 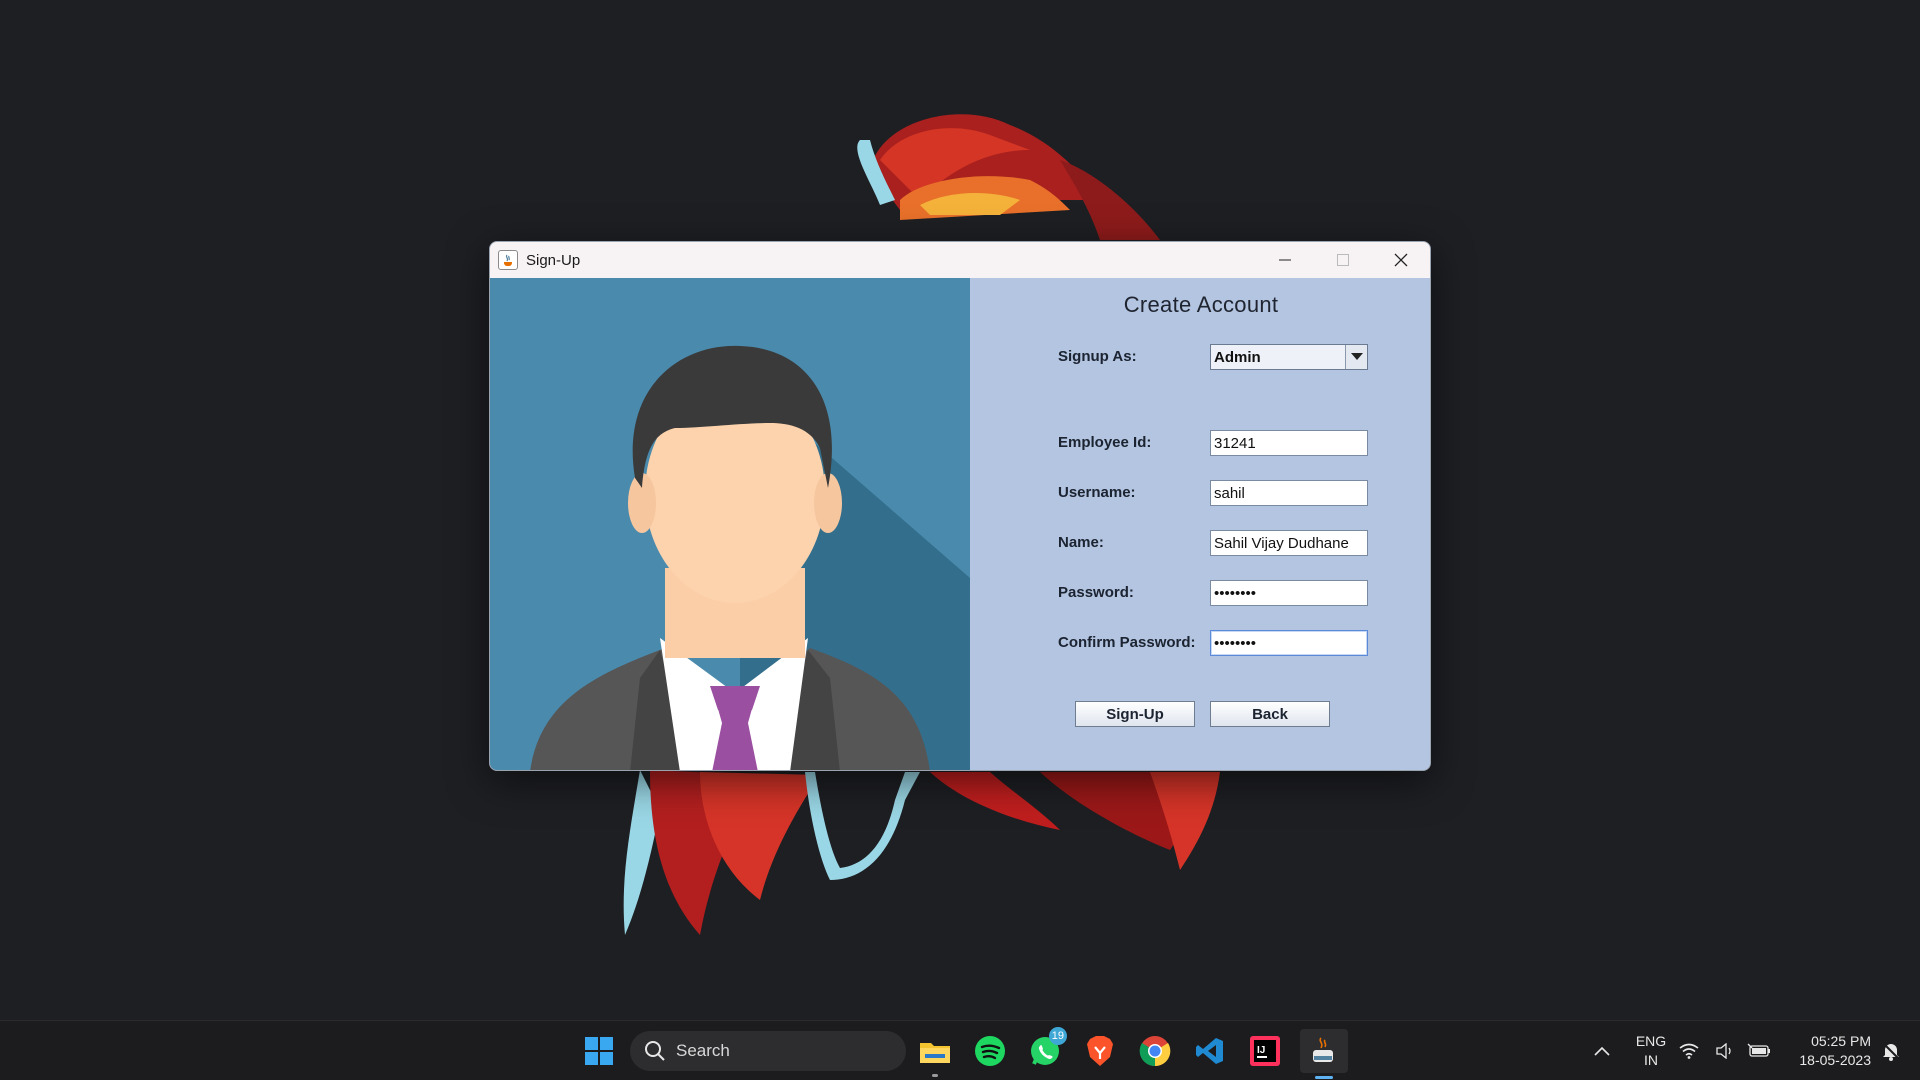 I want to click on page-title: Create Account, so click(x=1201, y=304).